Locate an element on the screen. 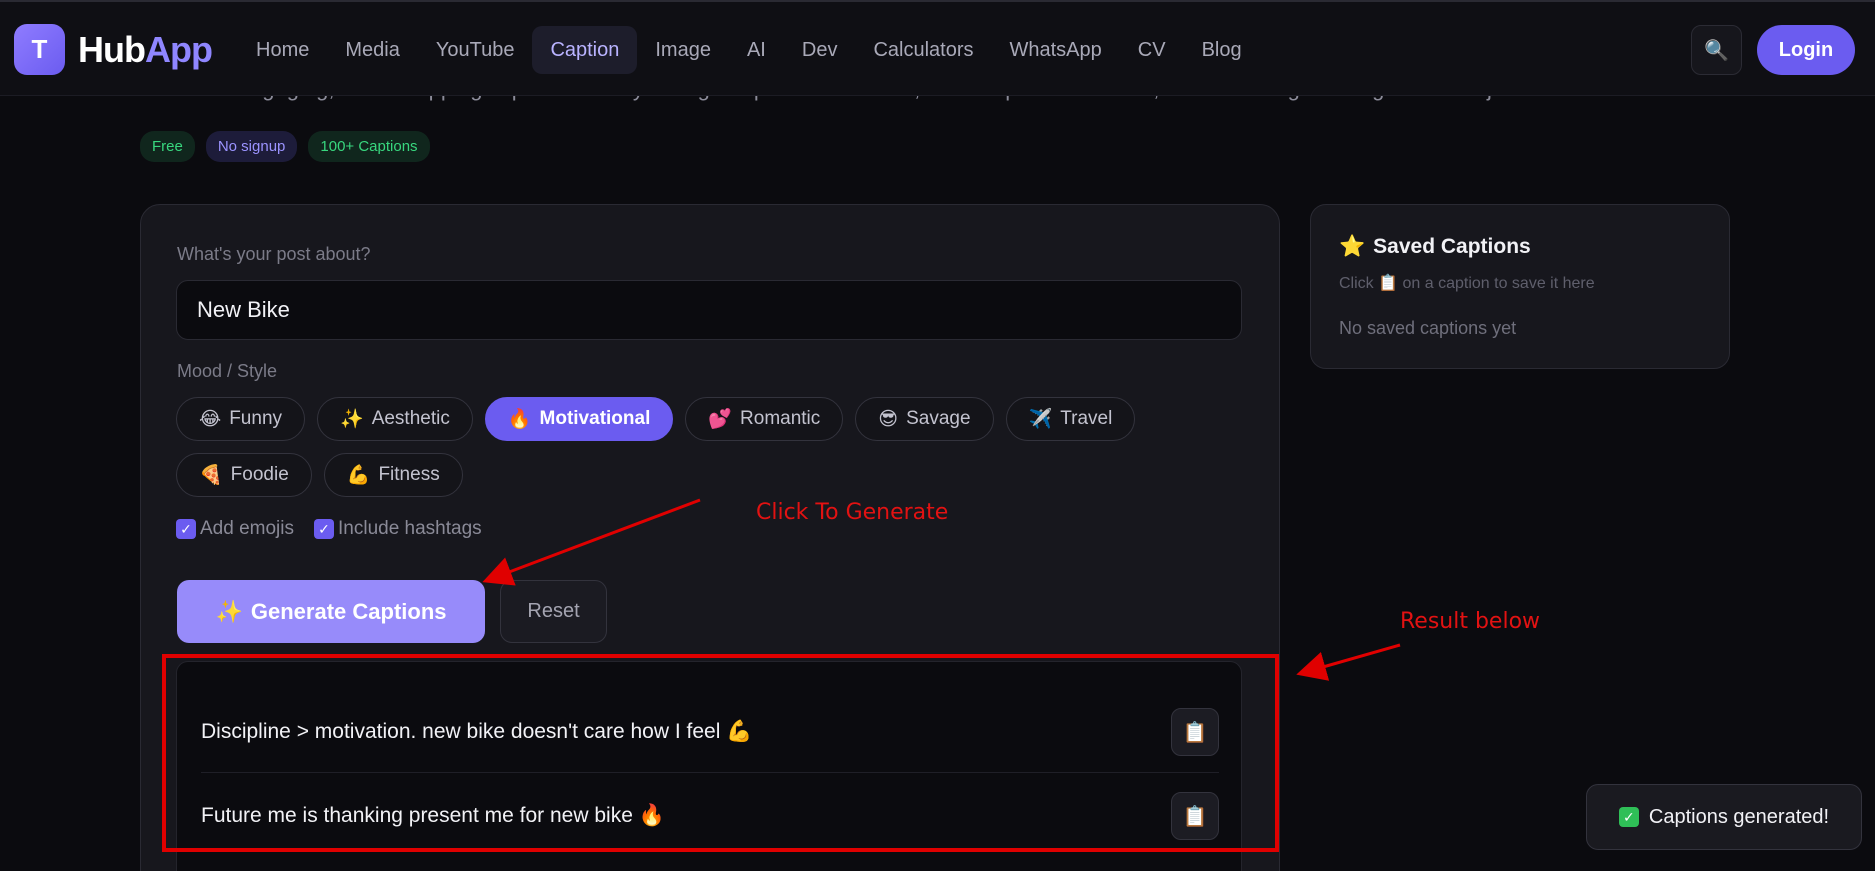 Image resolution: width=1875 pixels, height=871 pixels. generate-captions-button: ✨ Generate Captions is located at coordinates (331, 611).